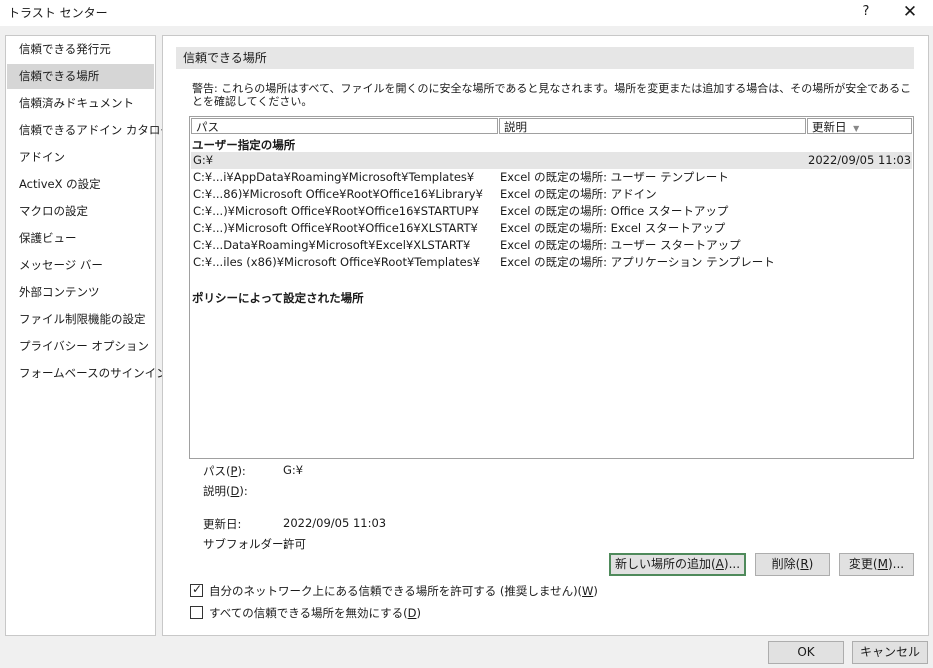  Describe the element at coordinates (890, 652) in the screenshot. I see `cancel-button: キャンセル` at that location.